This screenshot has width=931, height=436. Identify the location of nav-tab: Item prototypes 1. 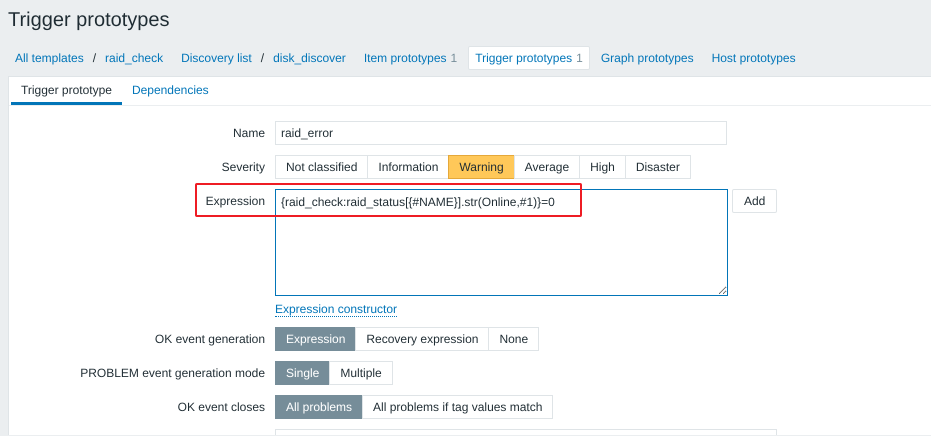
(410, 58).